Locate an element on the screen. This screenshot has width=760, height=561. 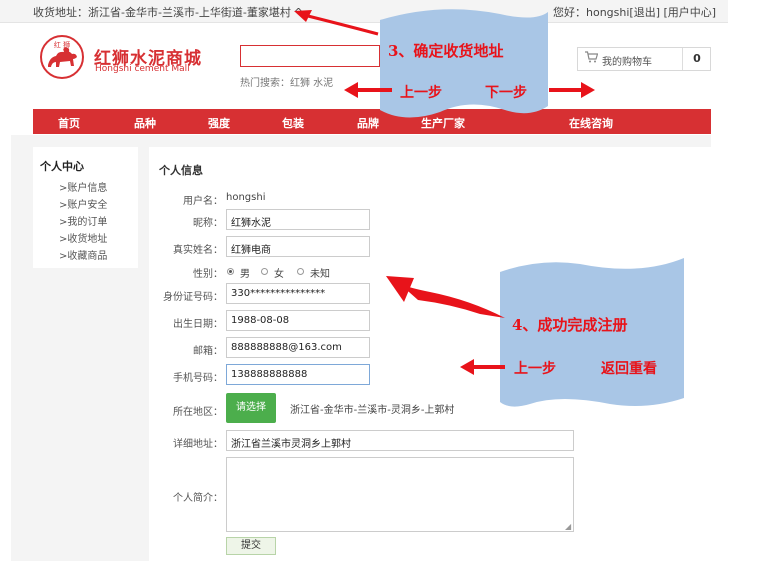
annotation-step3-prev: 上一步 is located at coordinates (421, 93).